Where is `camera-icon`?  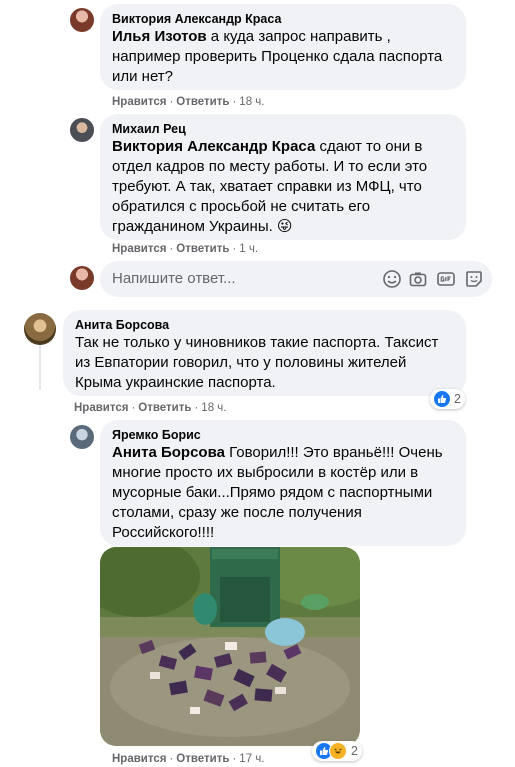 camera-icon is located at coordinates (418, 279).